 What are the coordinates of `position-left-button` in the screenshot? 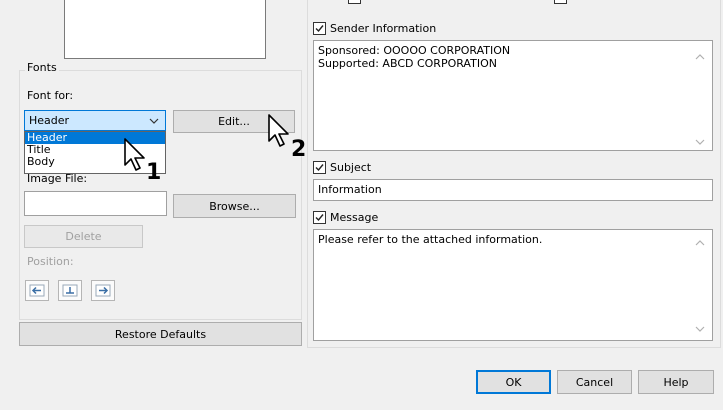 It's located at (37, 290).